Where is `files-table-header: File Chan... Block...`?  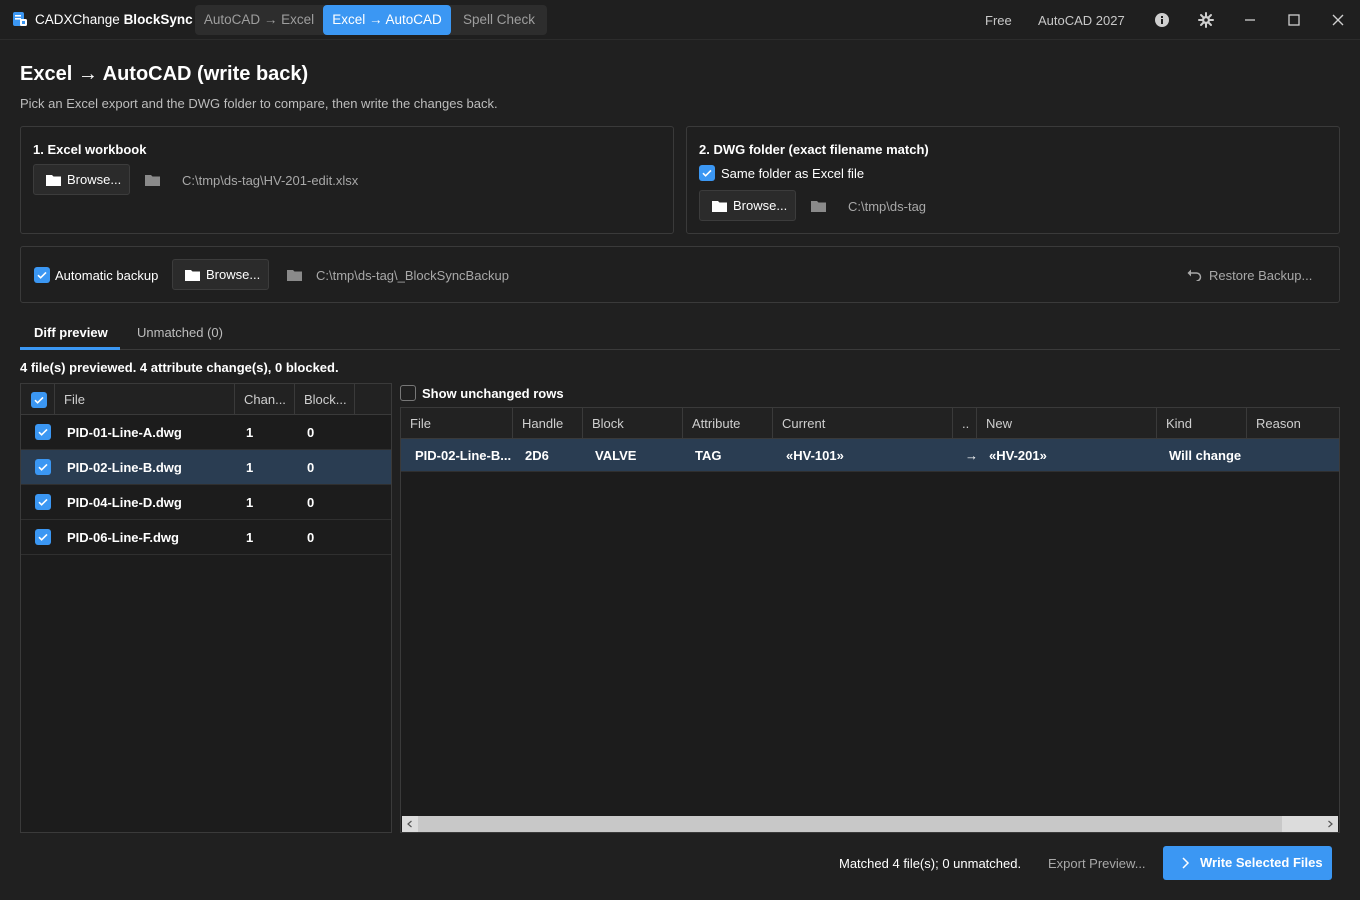
files-table-header: File Chan... Block... is located at coordinates (206, 399).